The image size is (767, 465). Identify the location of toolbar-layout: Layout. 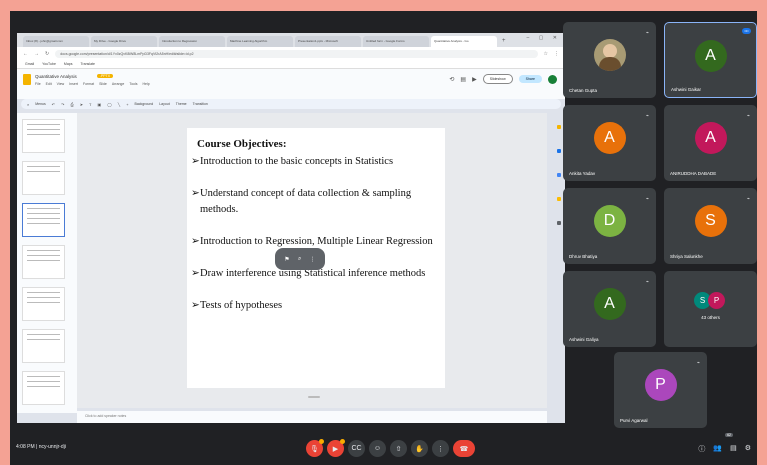
(164, 104).